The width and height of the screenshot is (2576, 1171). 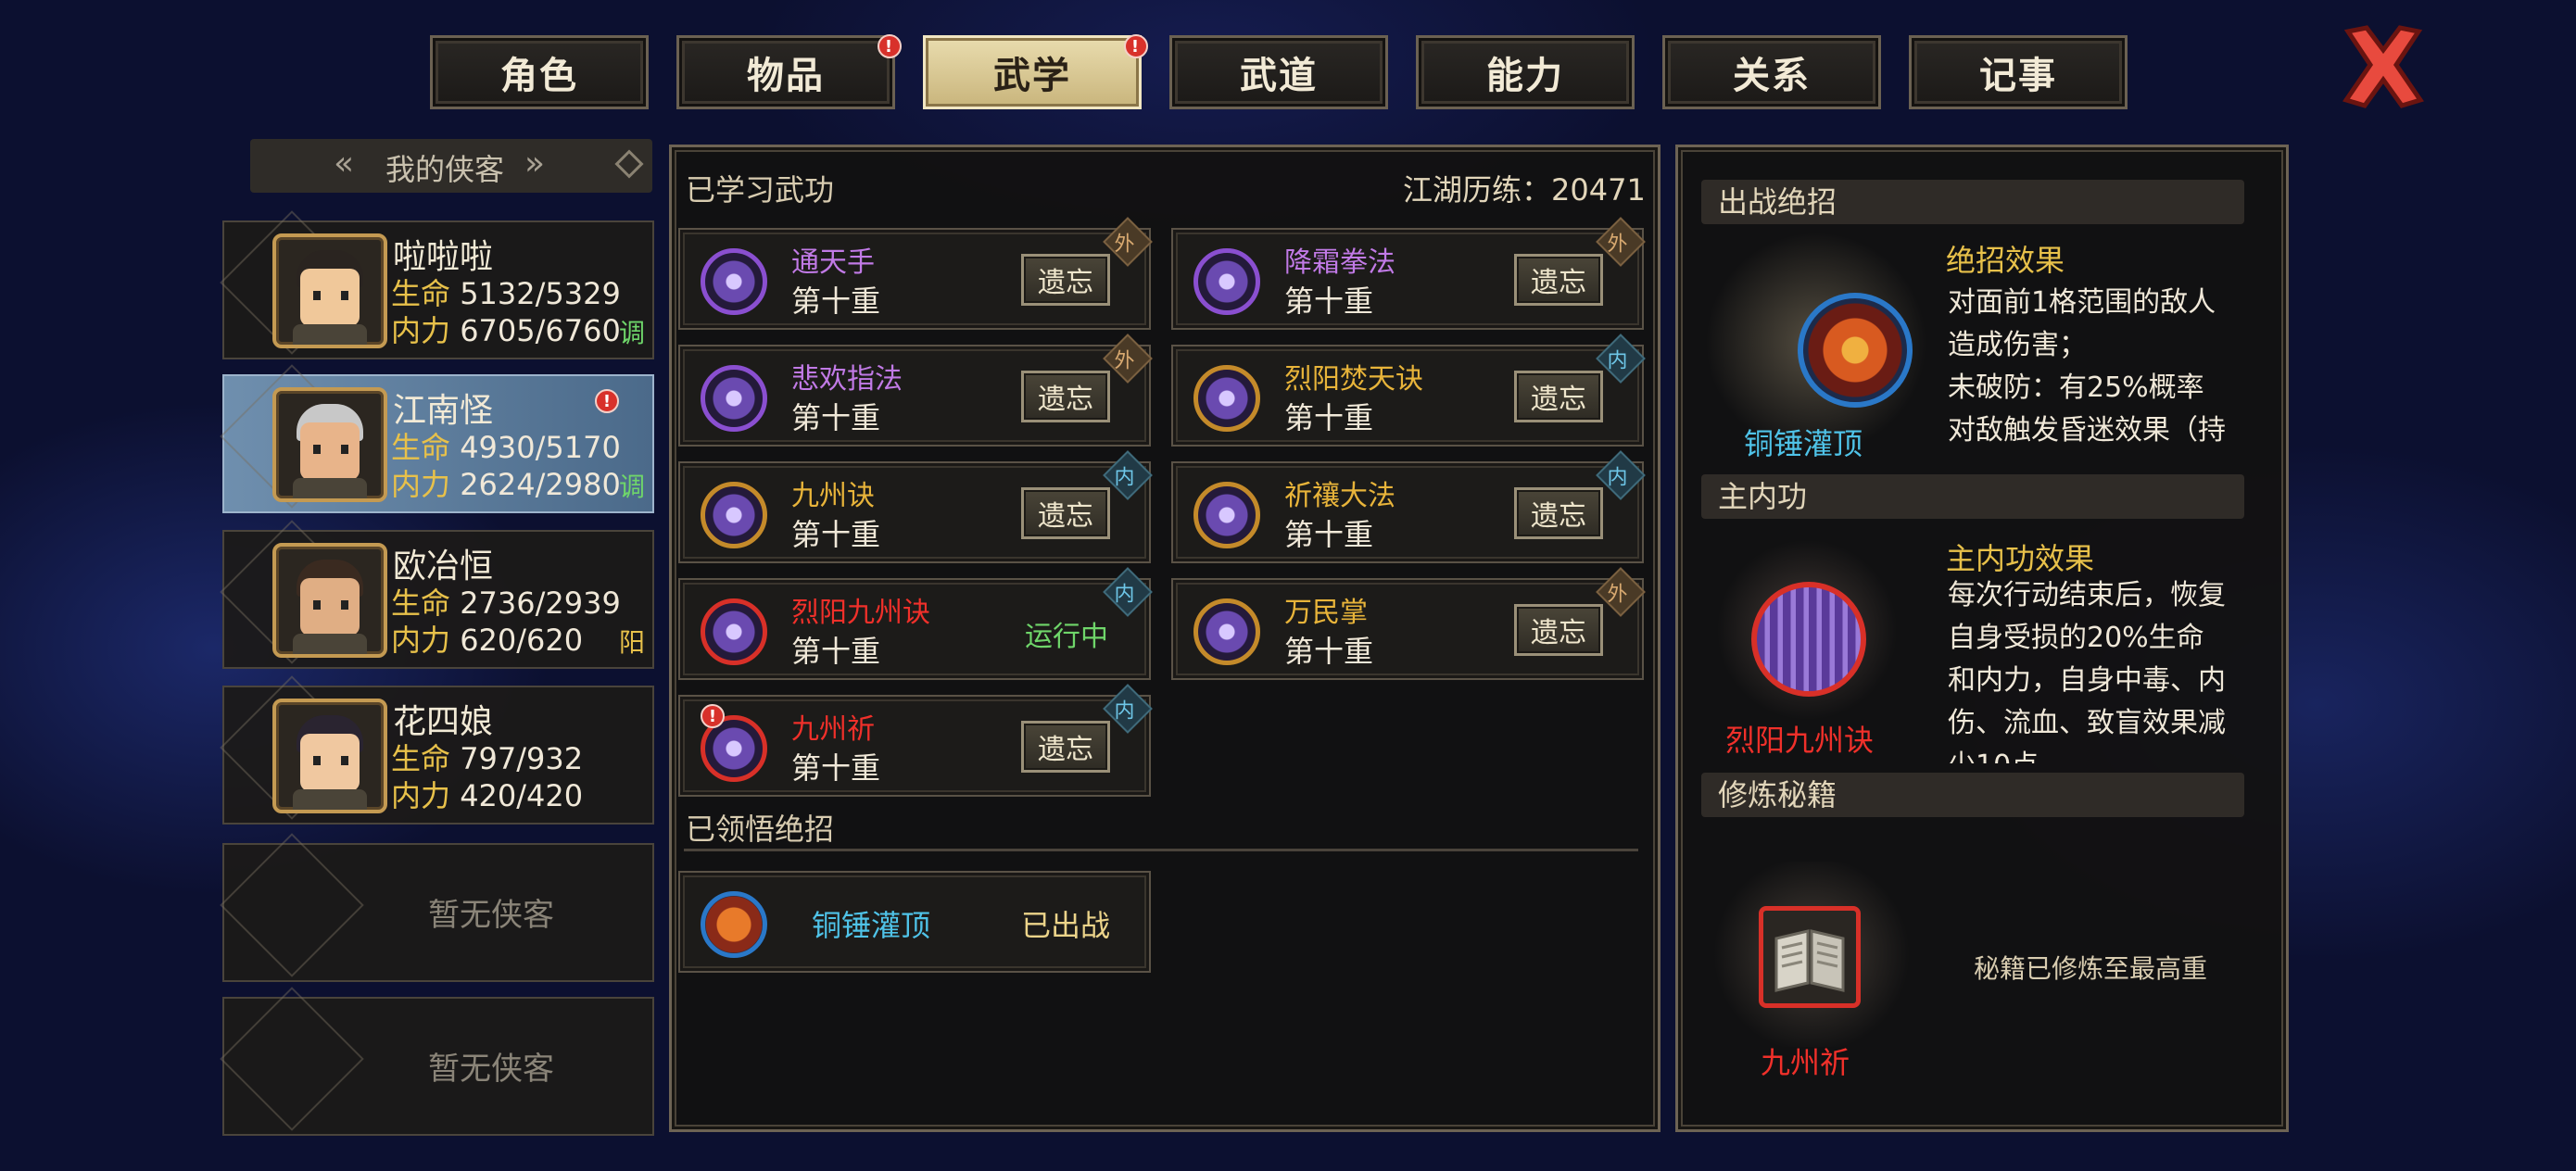 What do you see at coordinates (2076, 388) in the screenshot?
I see `description-line: 未破防：有25%概率` at bounding box center [2076, 388].